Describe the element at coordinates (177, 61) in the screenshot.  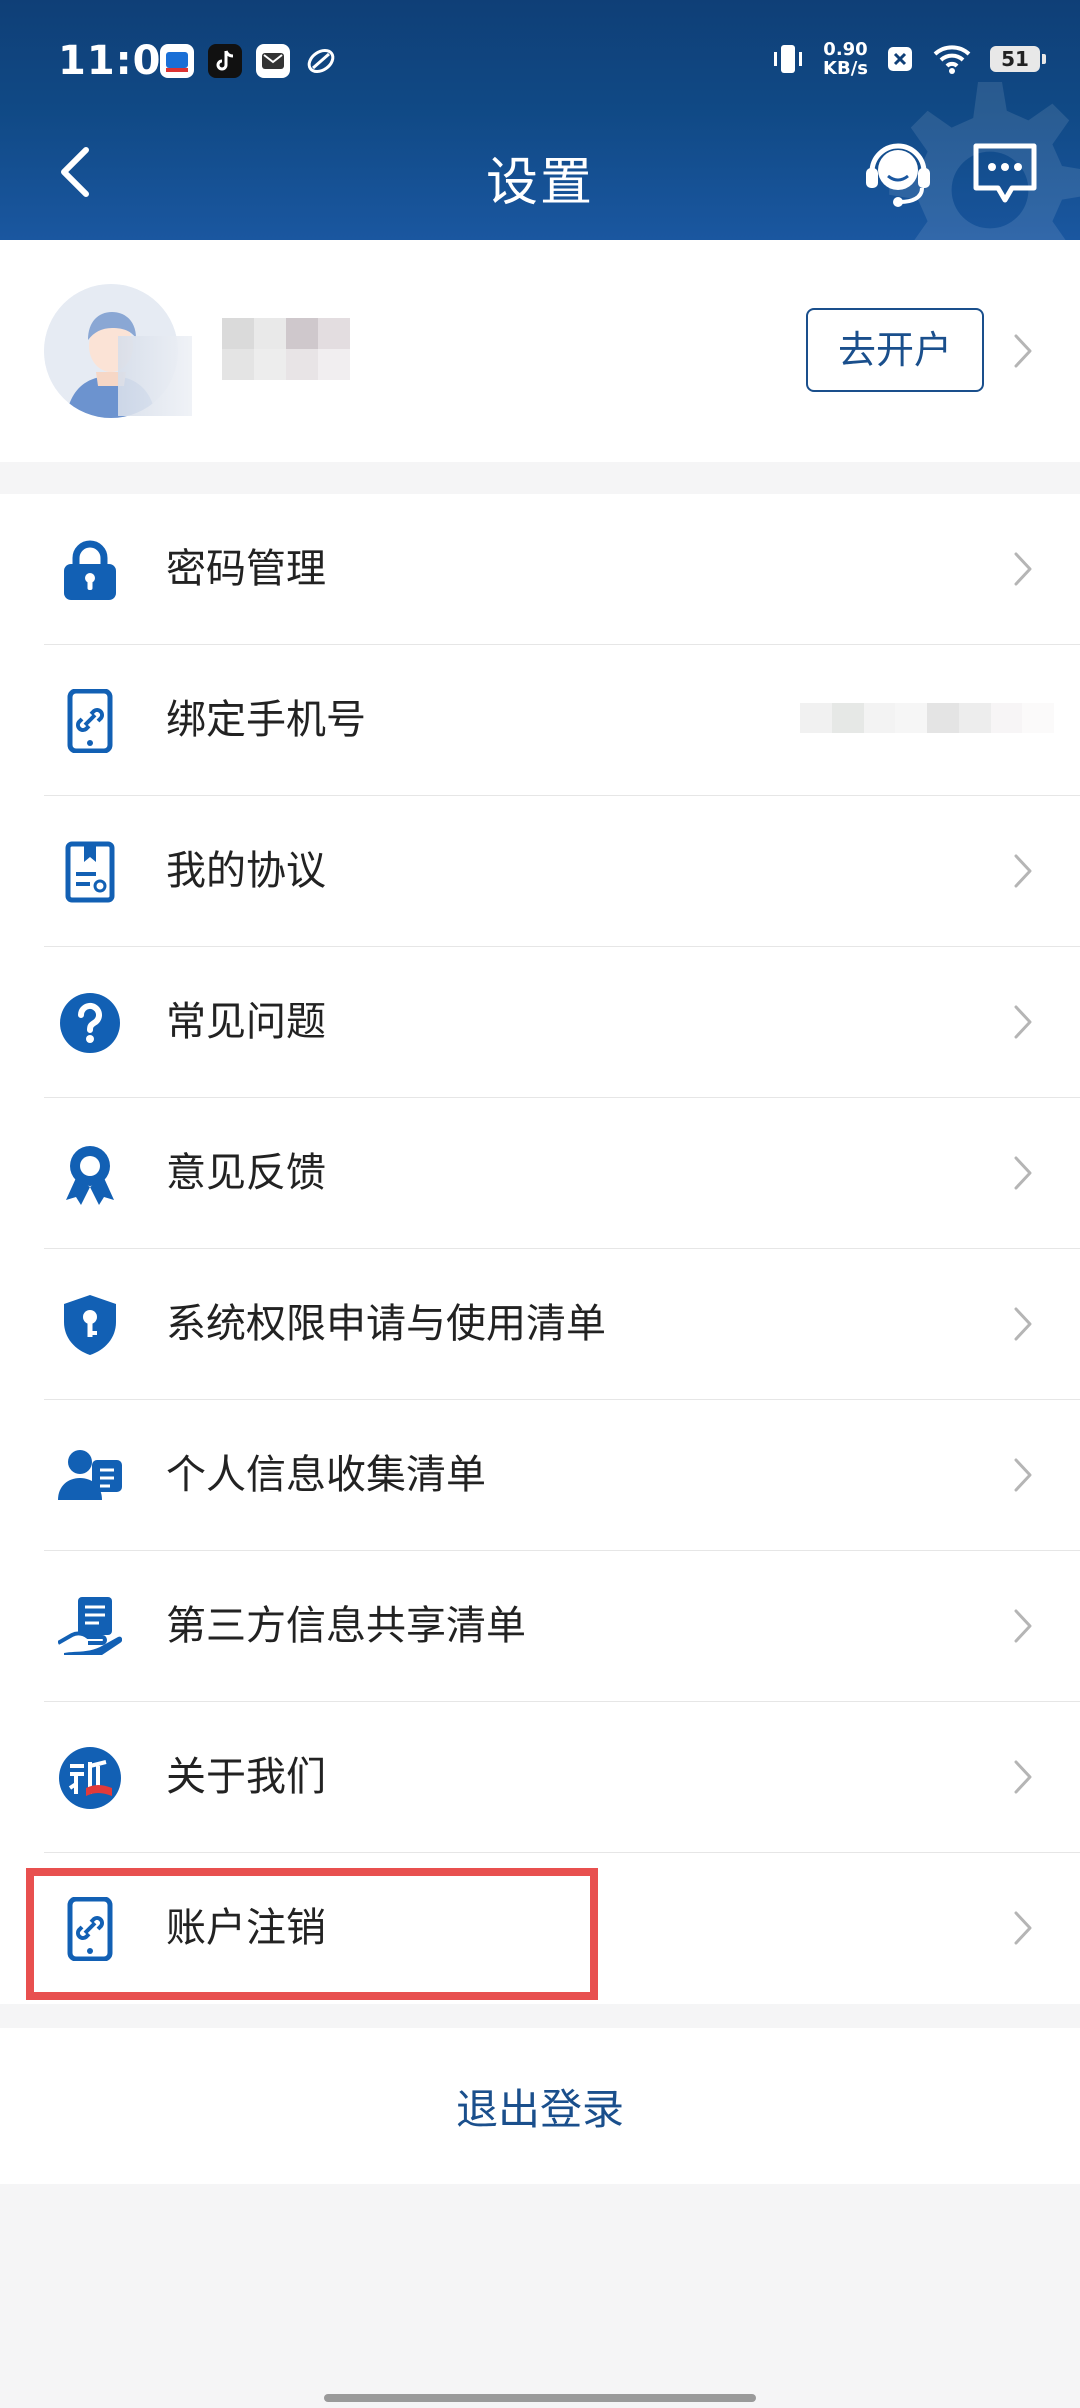
I see `app-notification-icon` at that location.